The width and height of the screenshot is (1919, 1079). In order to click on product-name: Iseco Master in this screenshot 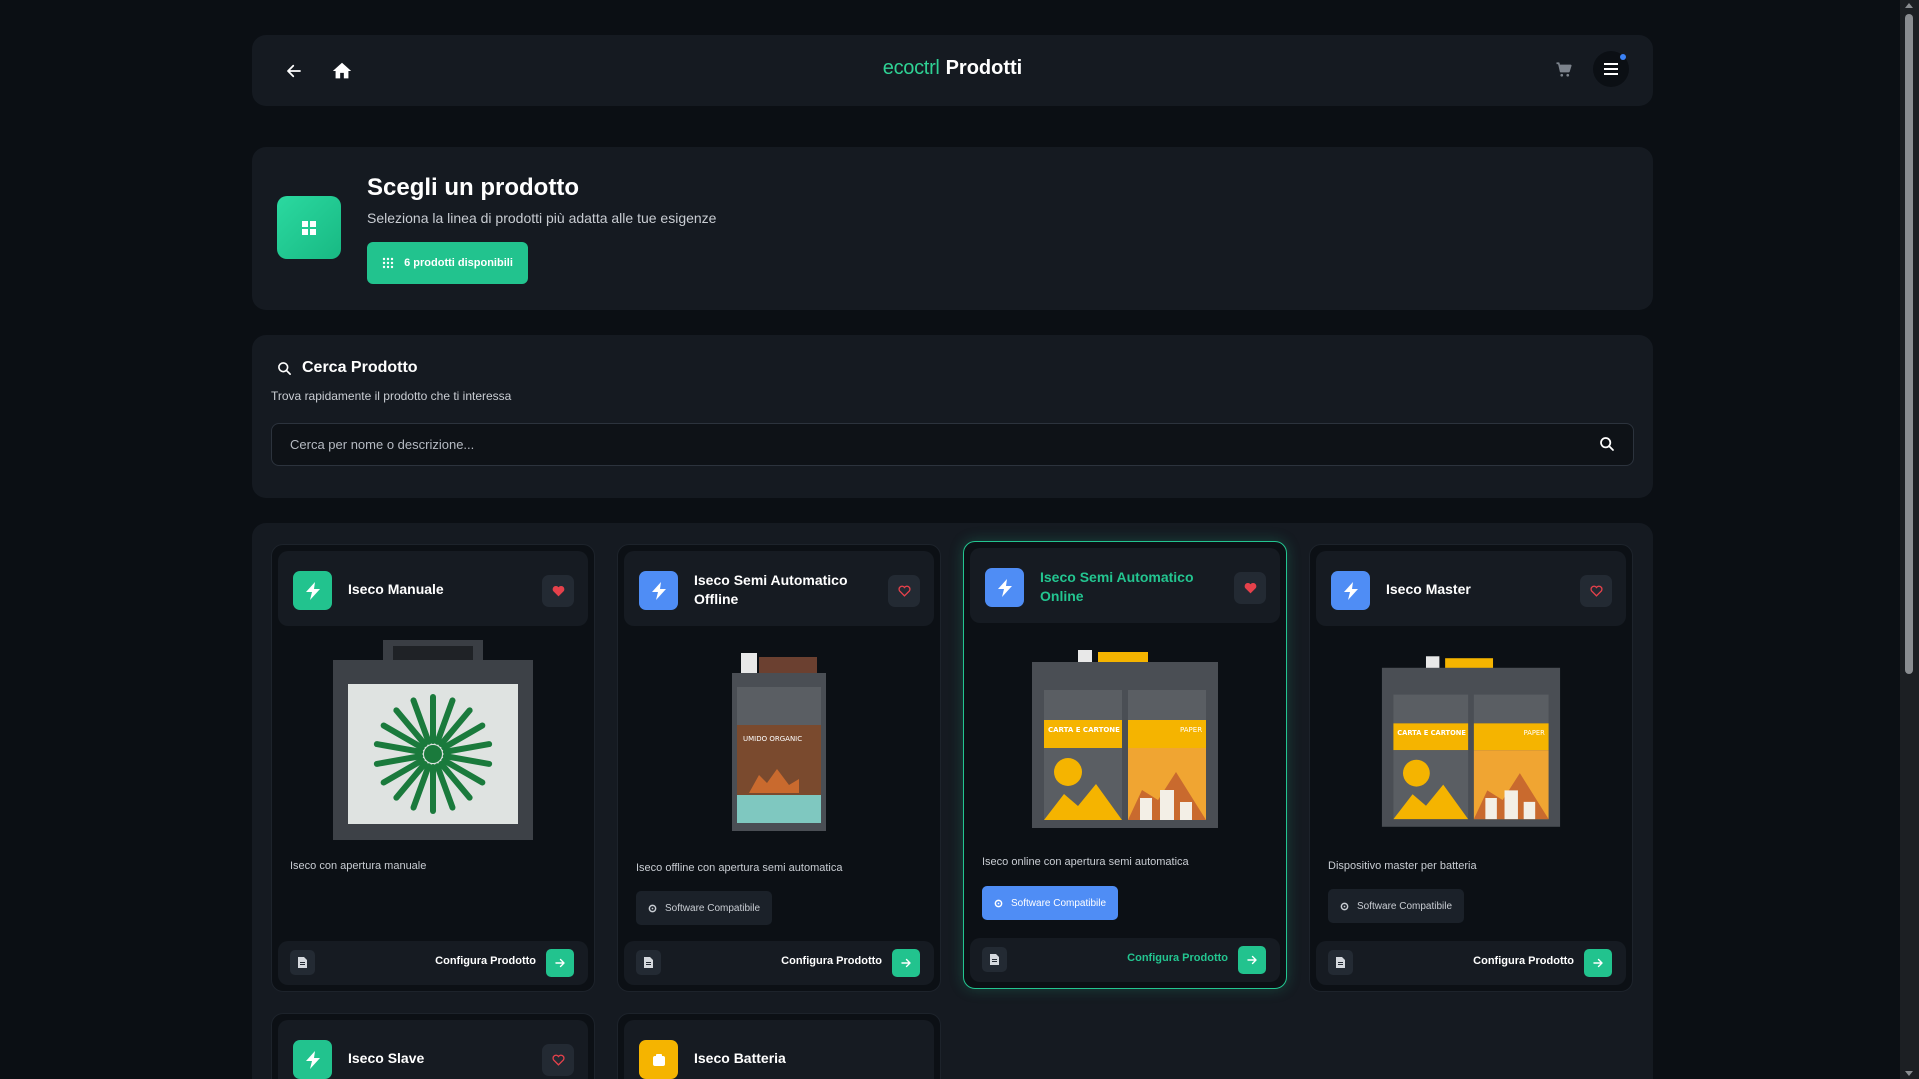, I will do `click(1428, 589)`.